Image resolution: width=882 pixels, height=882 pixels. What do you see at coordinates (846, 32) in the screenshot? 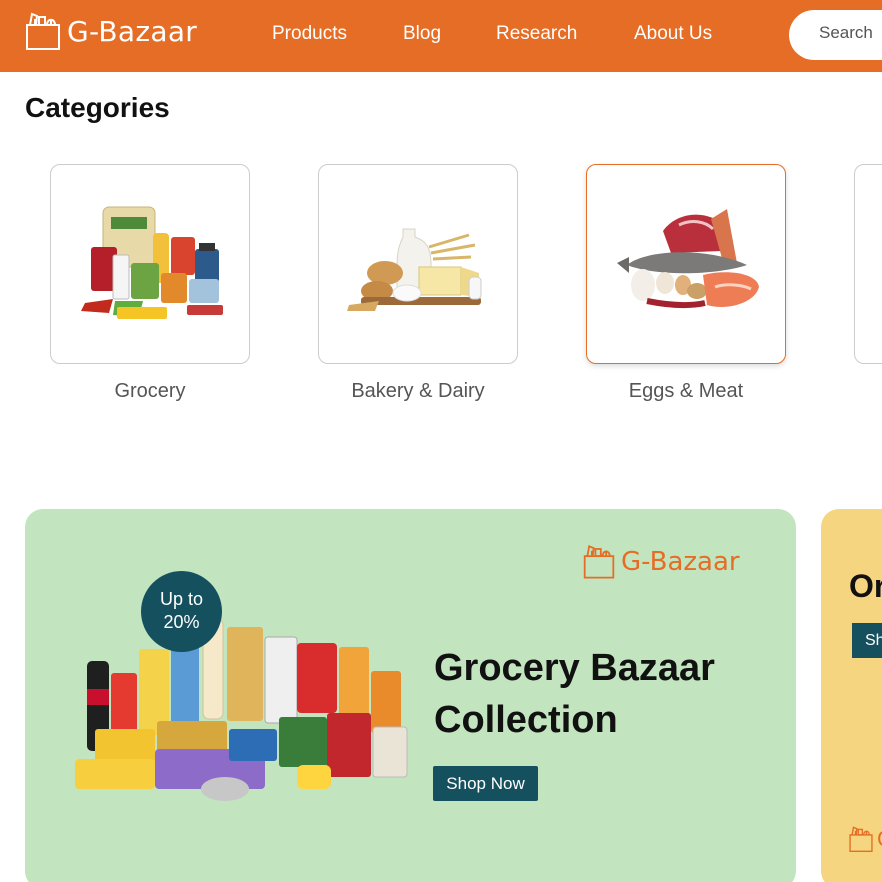
I see `search-placeholder: Search` at bounding box center [846, 32].